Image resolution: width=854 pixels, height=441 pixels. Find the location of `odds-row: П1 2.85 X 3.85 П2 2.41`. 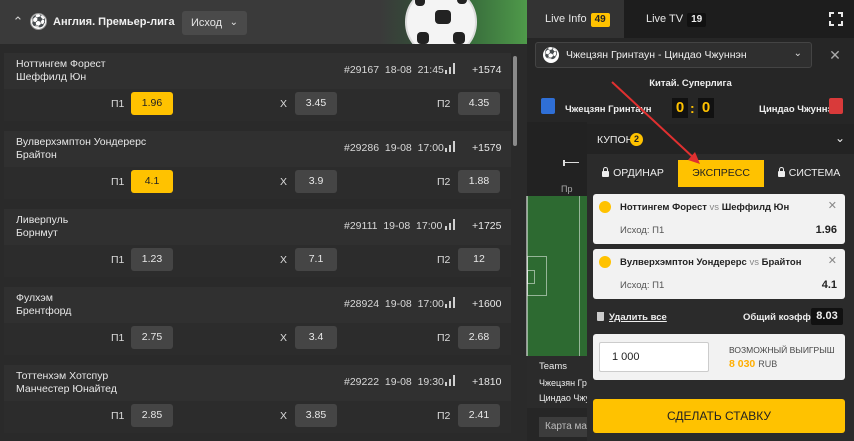

odds-row: П1 2.85 X 3.85 П2 2.41 is located at coordinates (257, 417).